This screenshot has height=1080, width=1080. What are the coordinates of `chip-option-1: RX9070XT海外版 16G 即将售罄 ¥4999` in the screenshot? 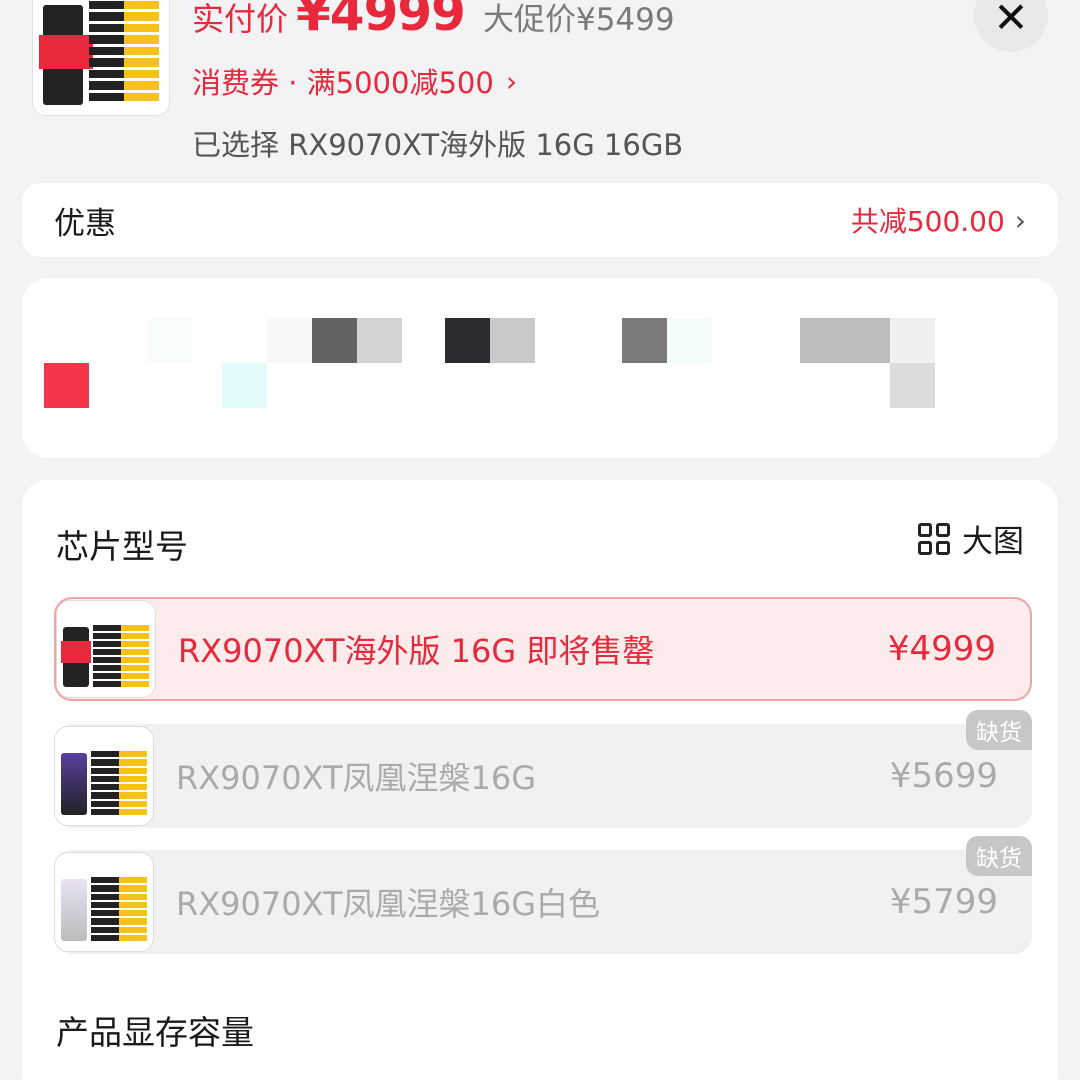 It's located at (543, 649).